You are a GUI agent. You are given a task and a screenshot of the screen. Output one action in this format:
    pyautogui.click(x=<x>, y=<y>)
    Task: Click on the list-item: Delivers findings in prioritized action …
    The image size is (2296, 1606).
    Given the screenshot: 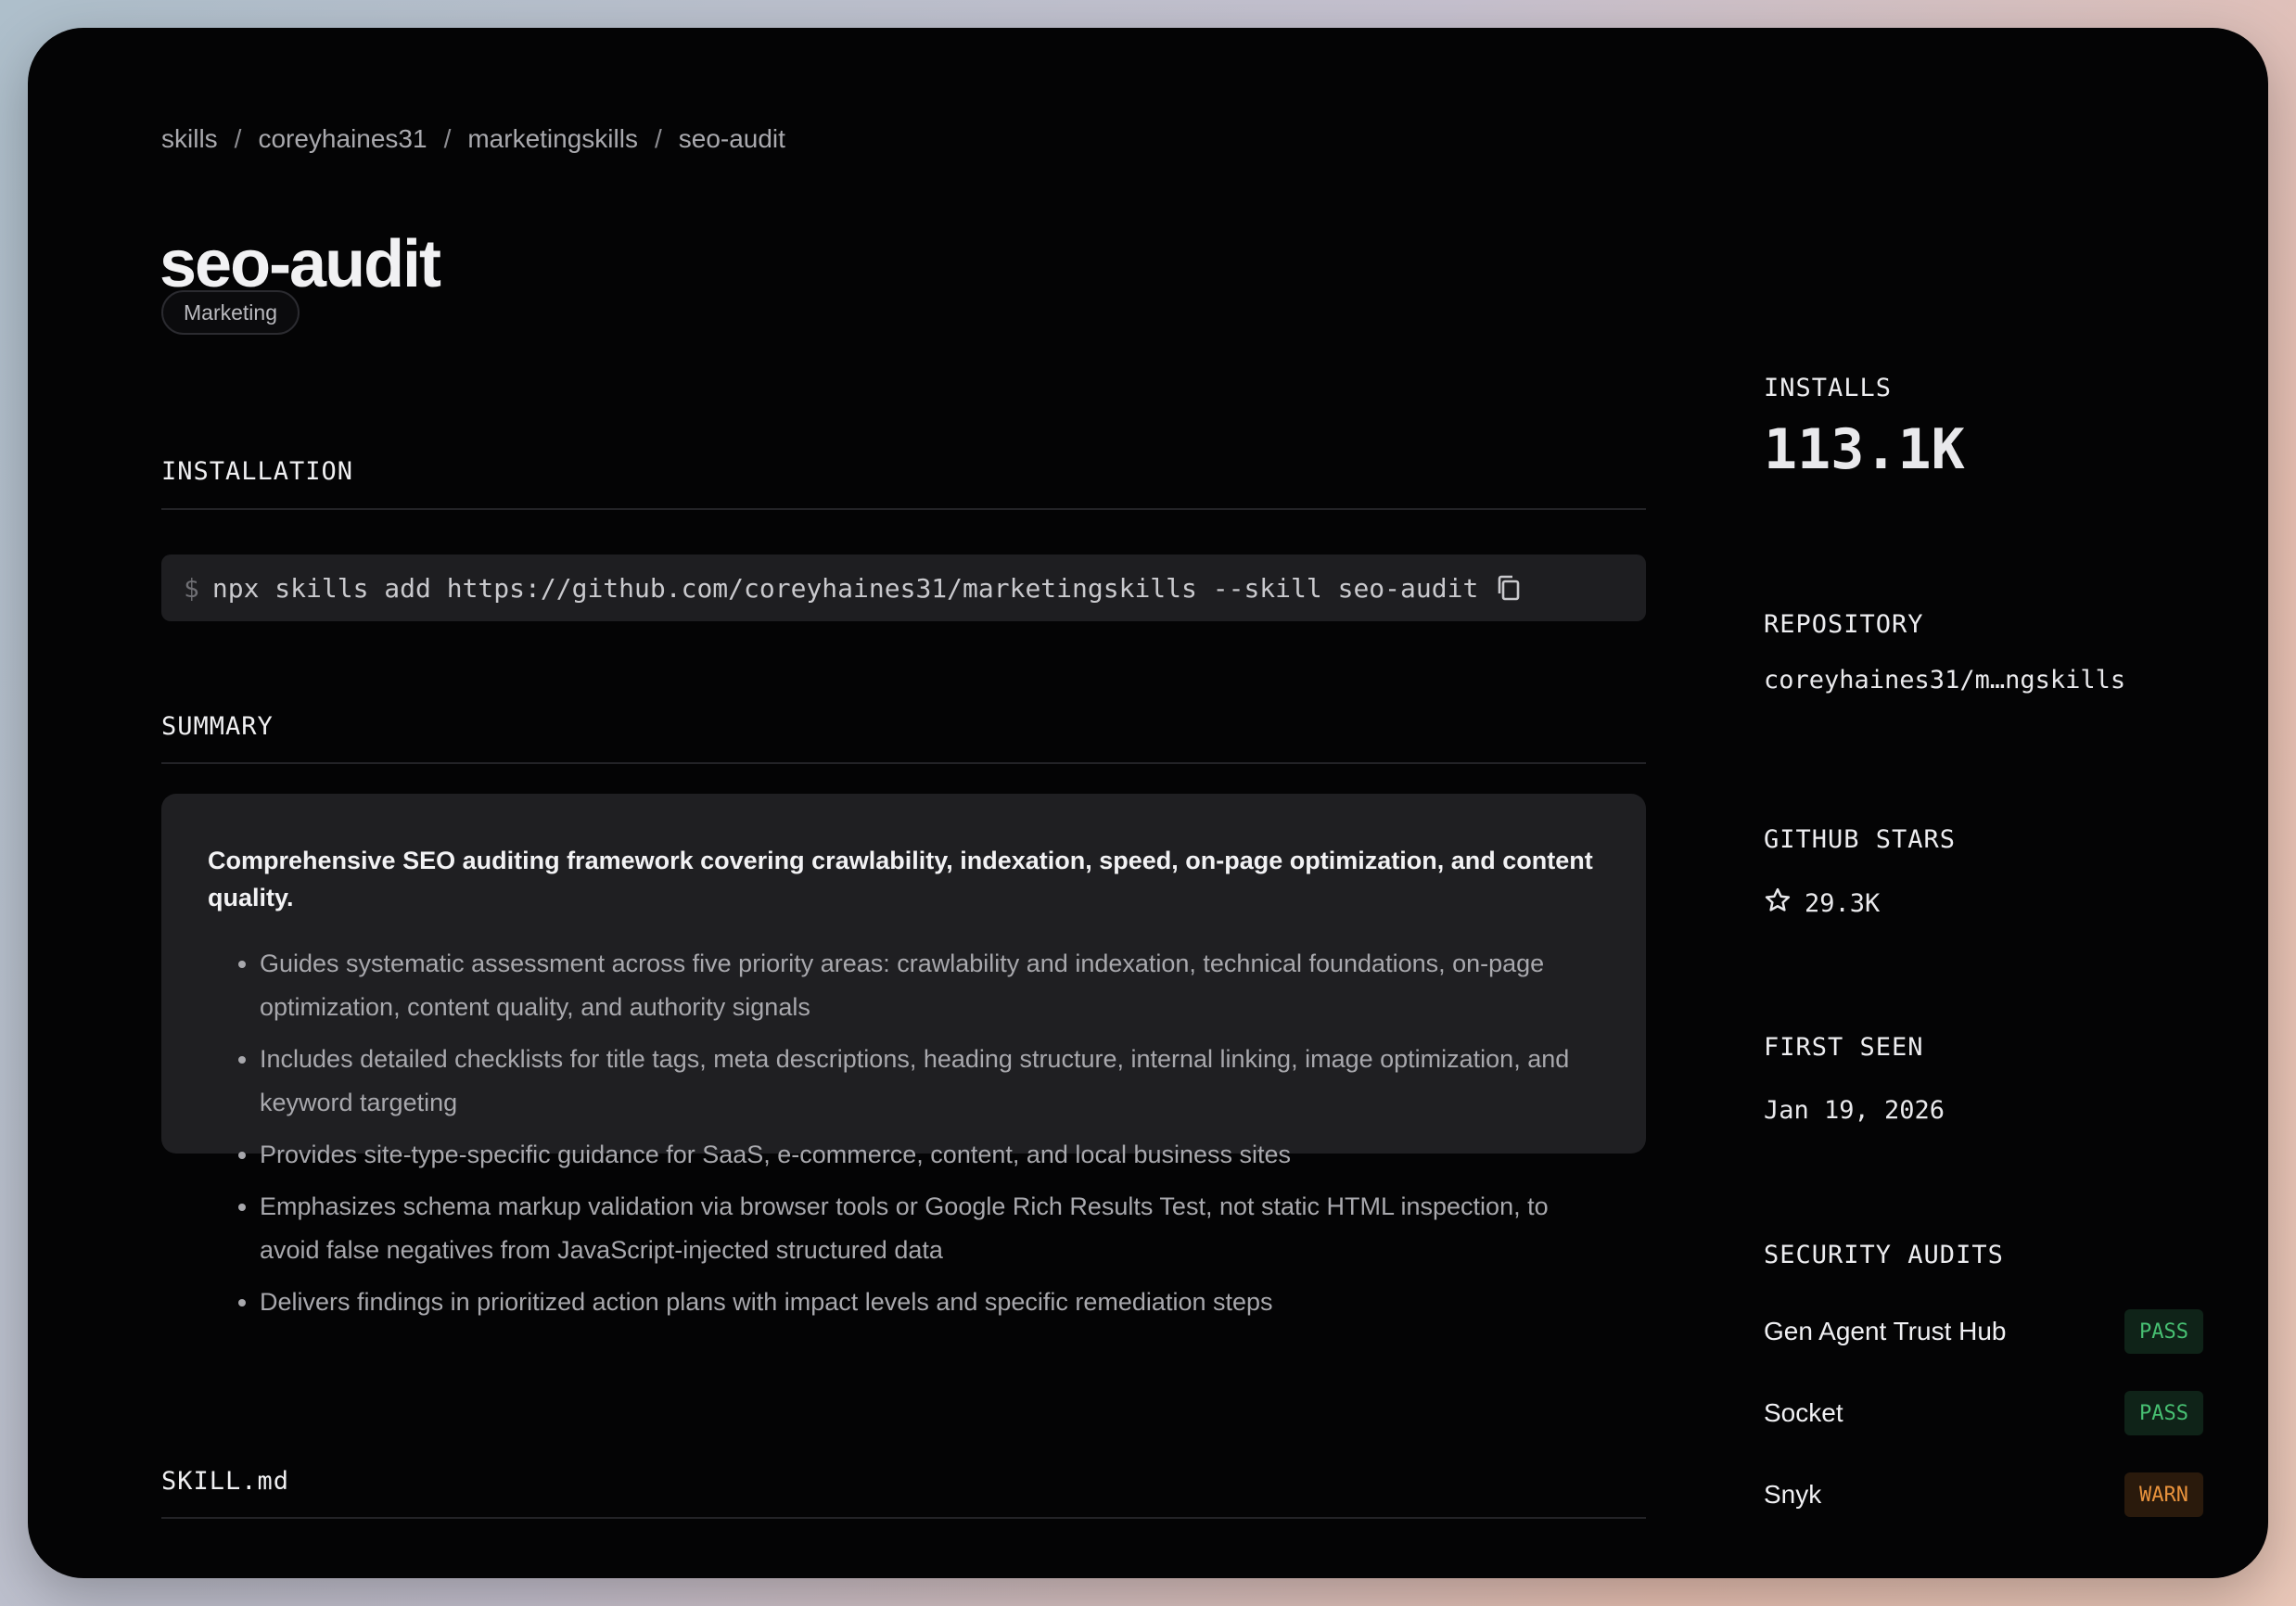 What is the action you would take?
    pyautogui.click(x=930, y=1303)
    